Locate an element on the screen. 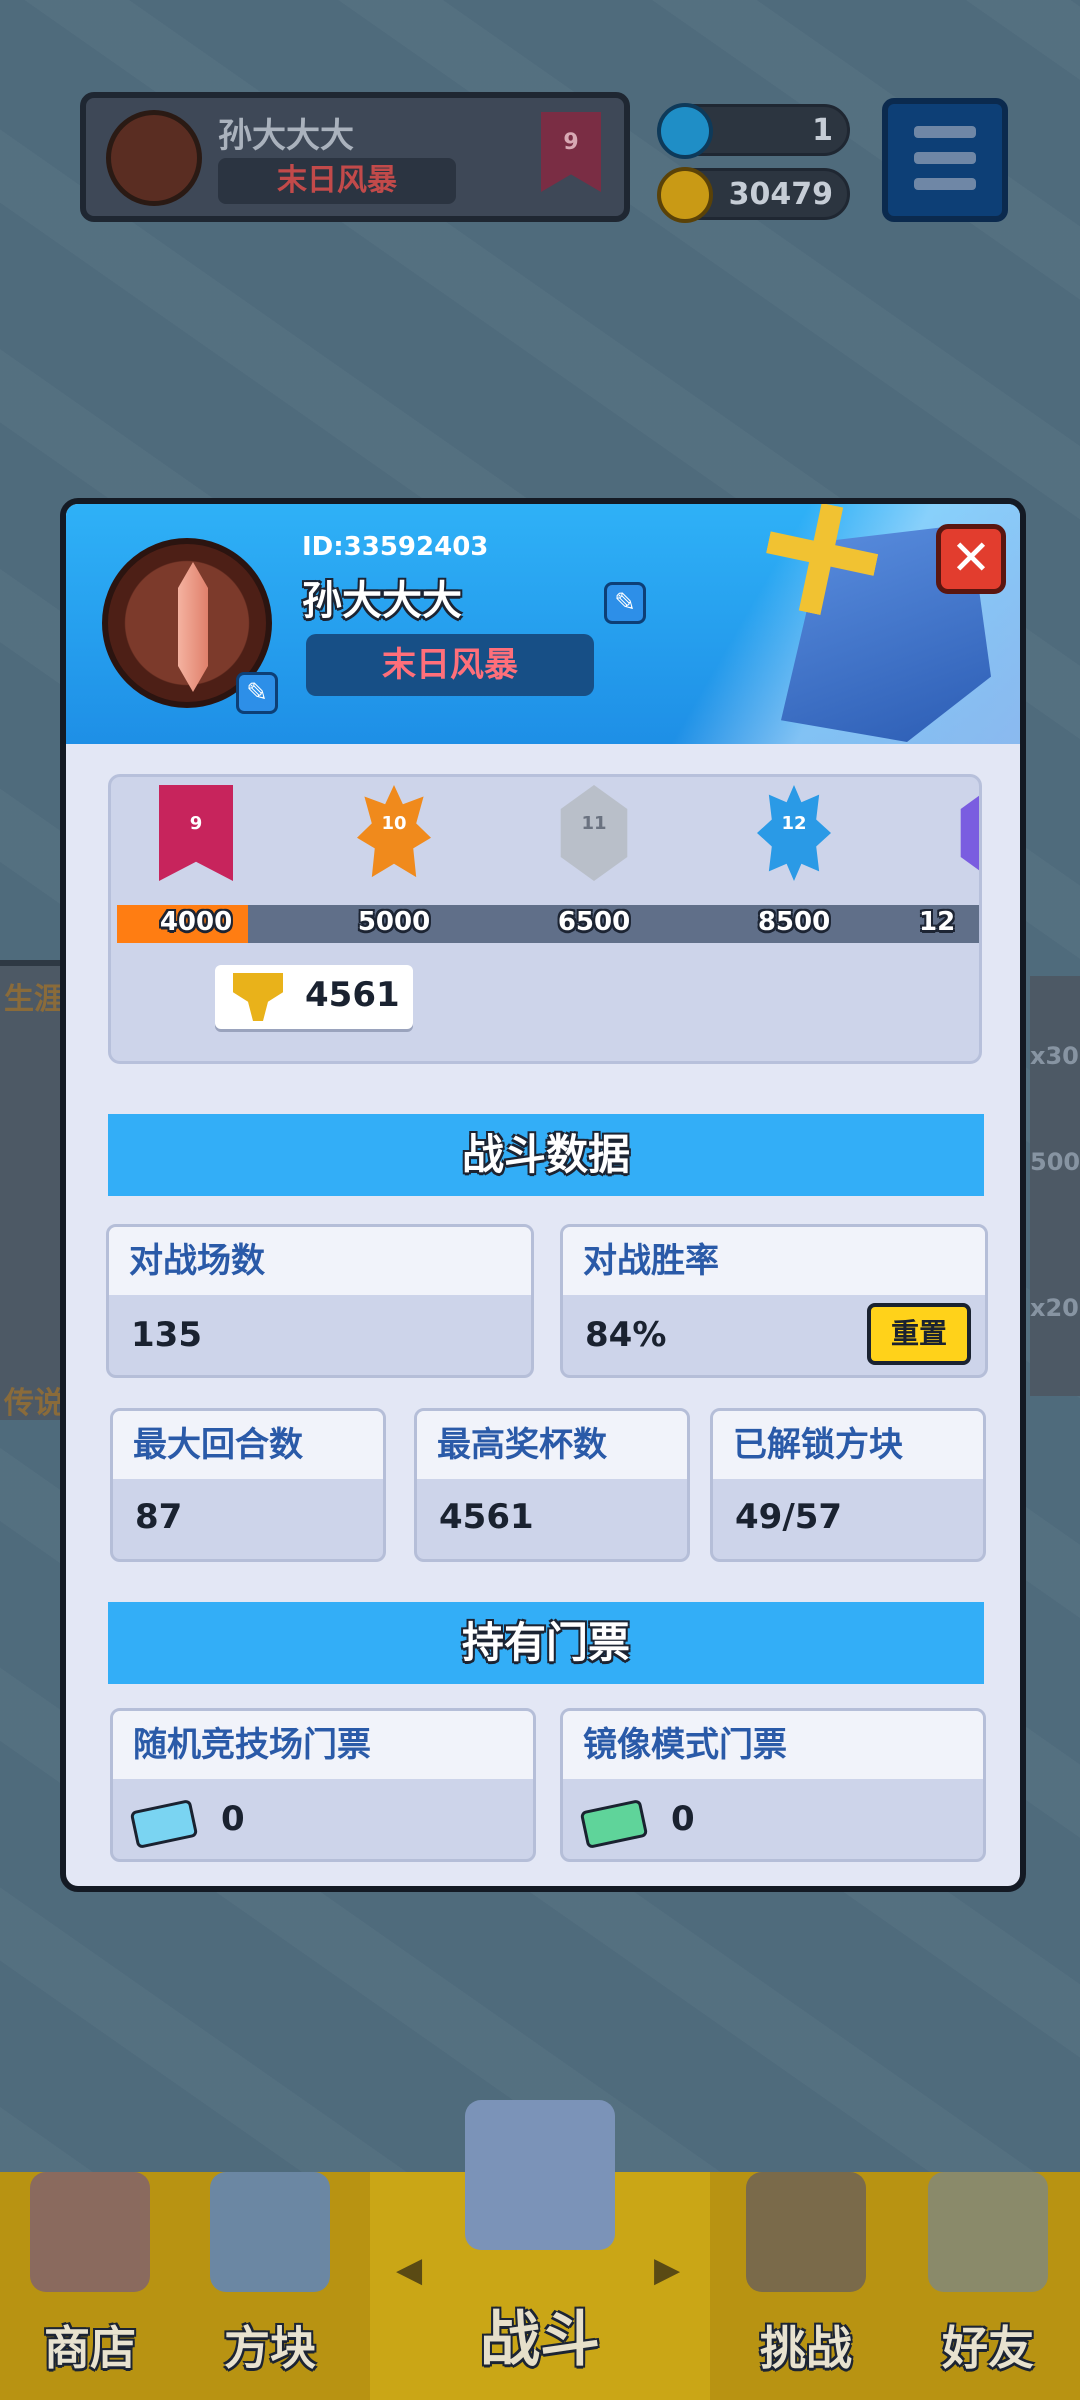 Image resolution: width=1080 pixels, height=2400 pixels. background-label-right-bottom: x20 is located at coordinates (1054, 1308).